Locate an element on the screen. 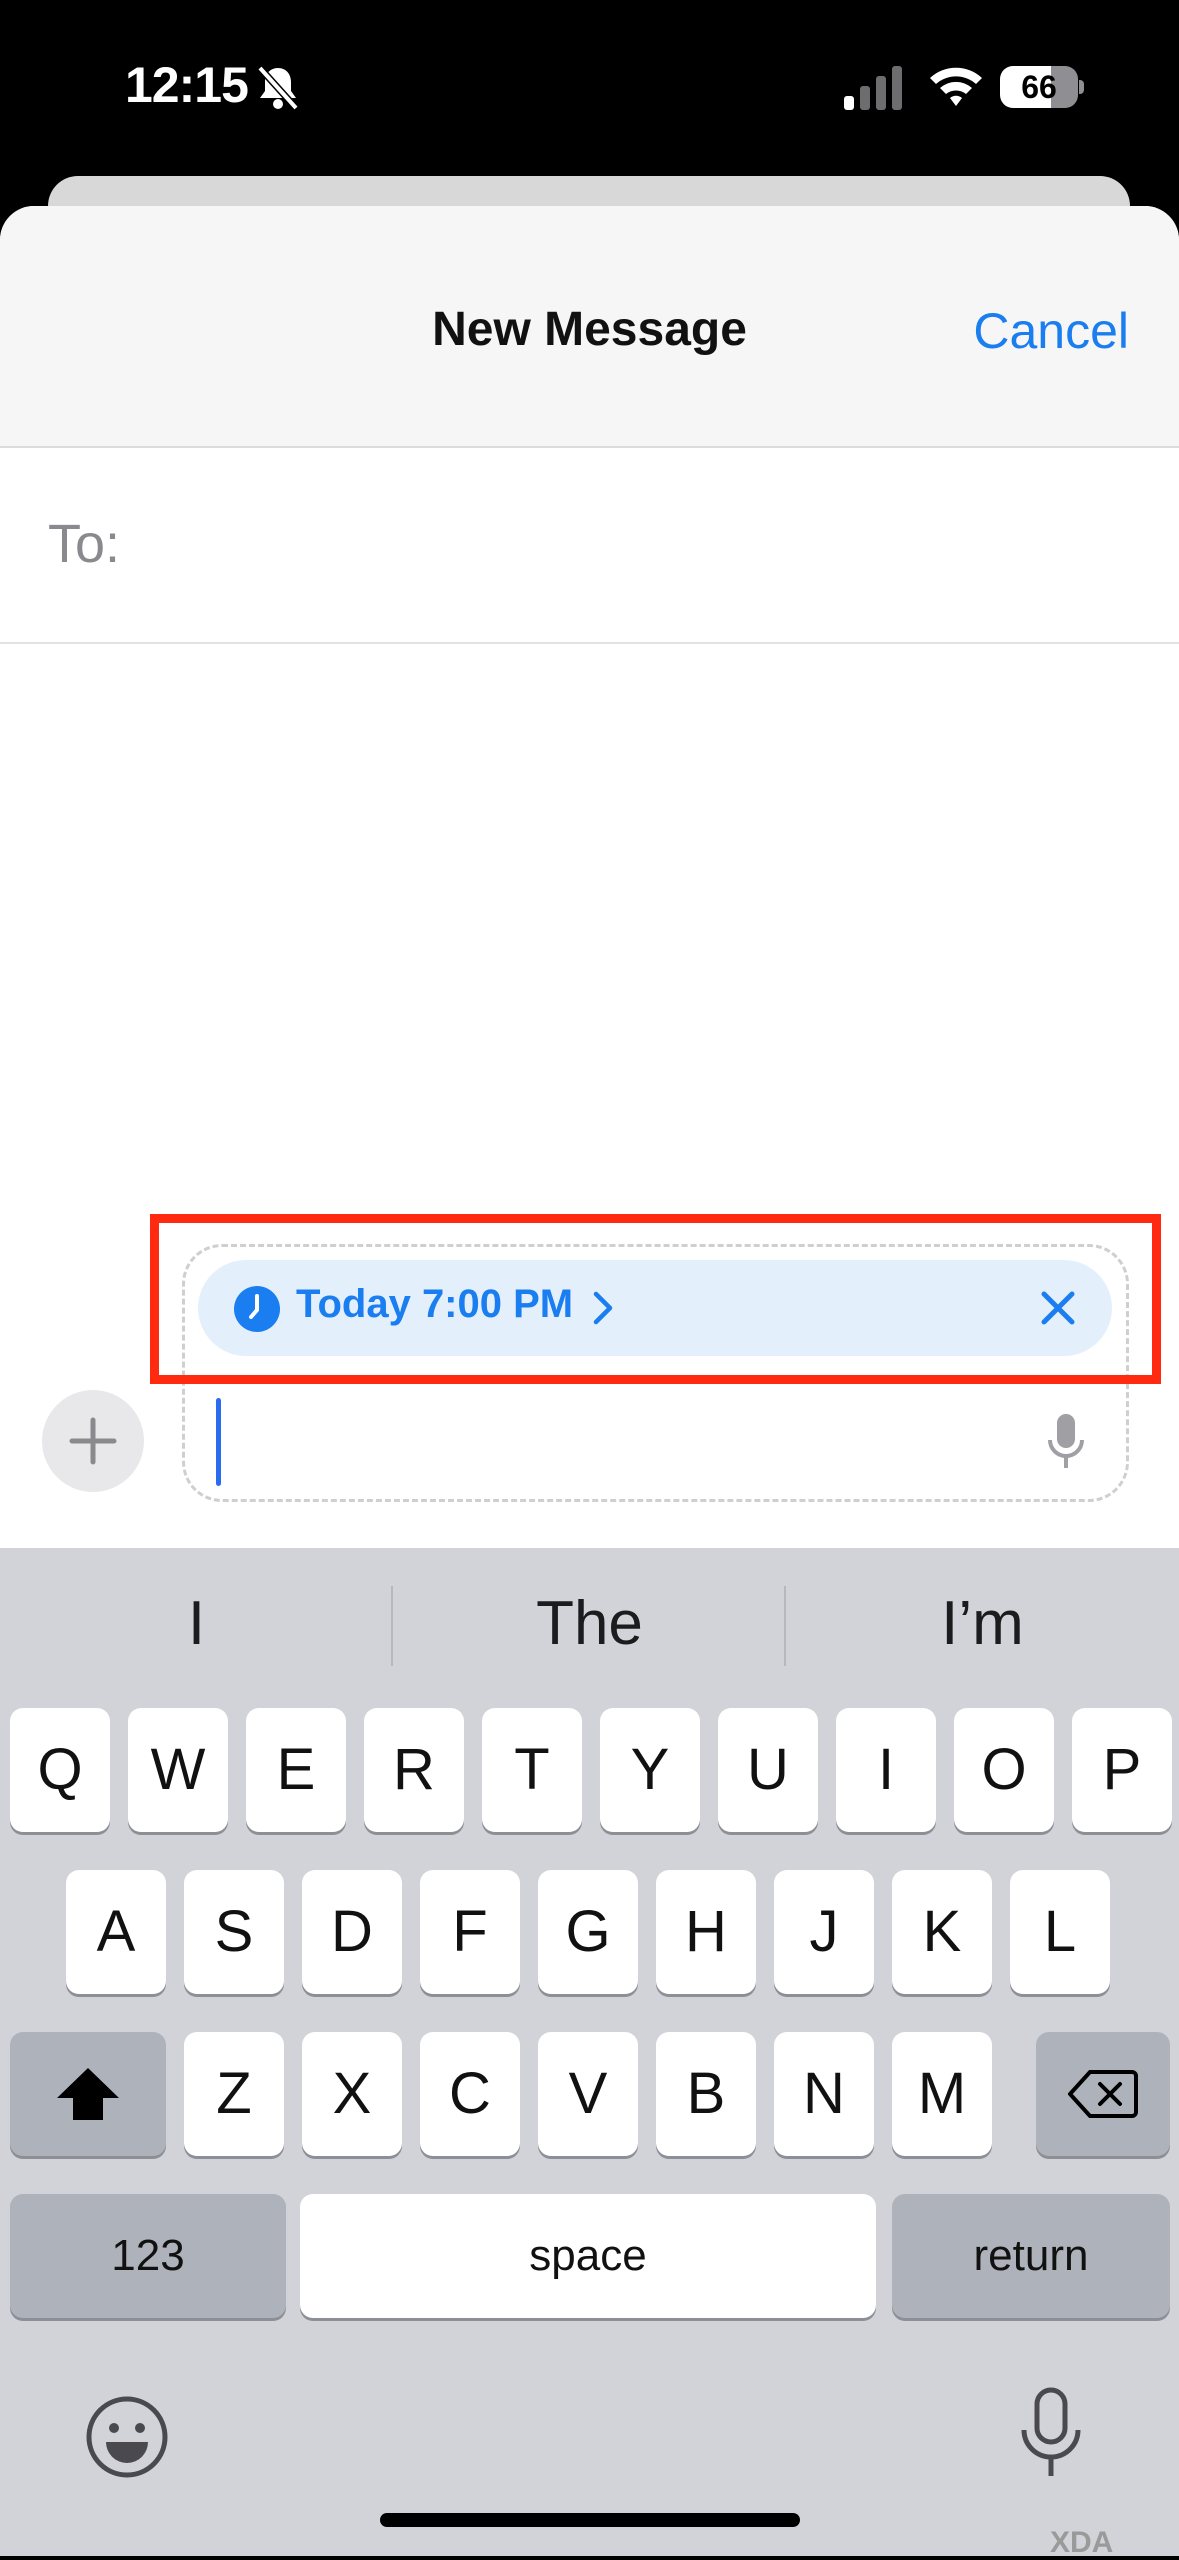 This screenshot has height=2560, width=1179. key-j: J is located at coordinates (824, 1932).